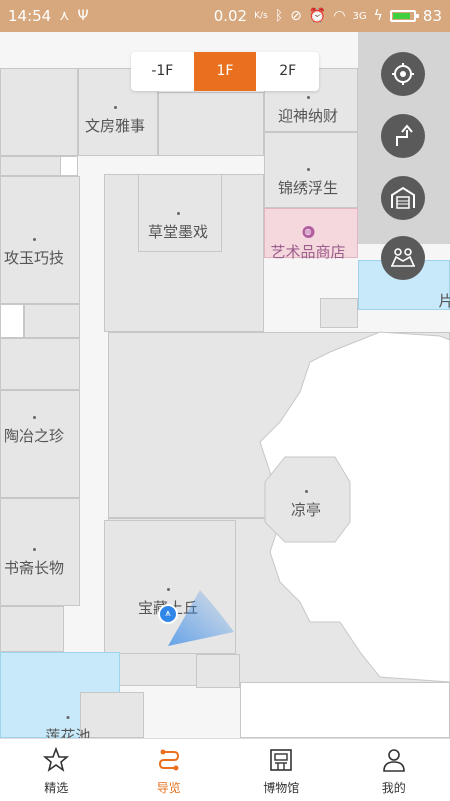  I want to click on room-white-small, so click(12, 321).